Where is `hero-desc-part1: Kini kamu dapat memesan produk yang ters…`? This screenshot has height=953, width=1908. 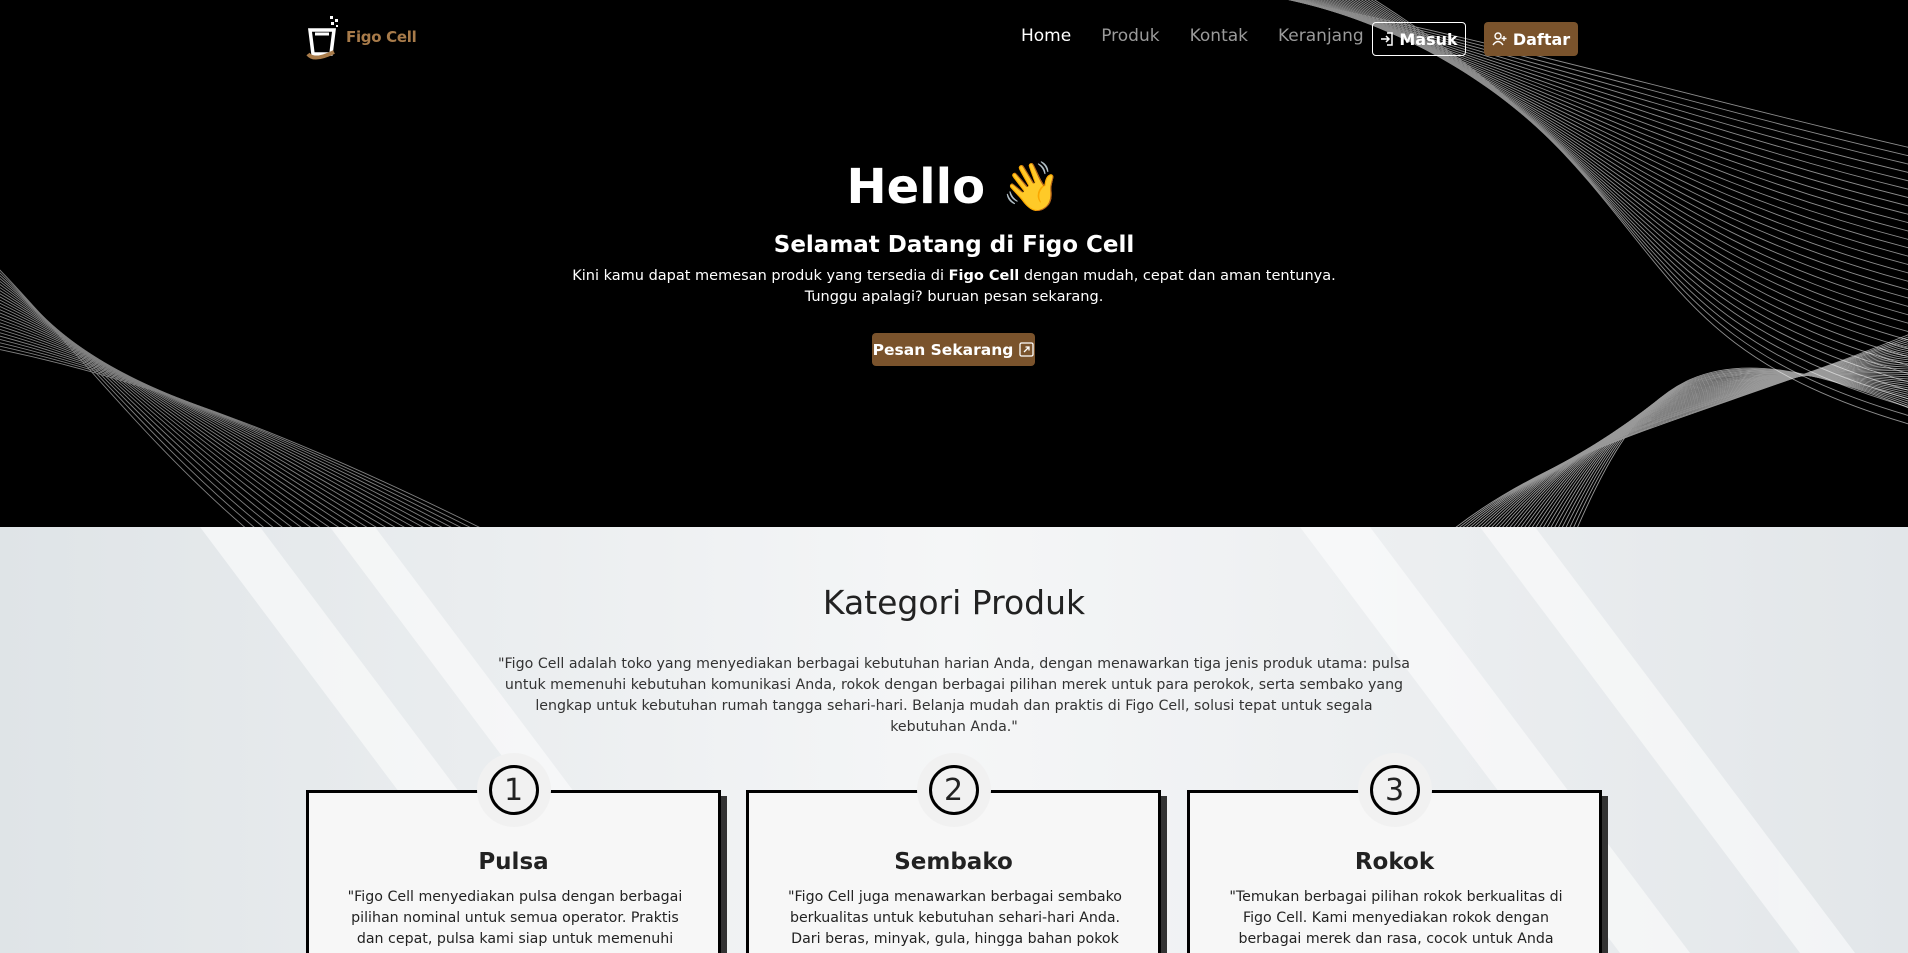
hero-desc-part1: Kini kamu dapat memesan produk yang ters… is located at coordinates (760, 276).